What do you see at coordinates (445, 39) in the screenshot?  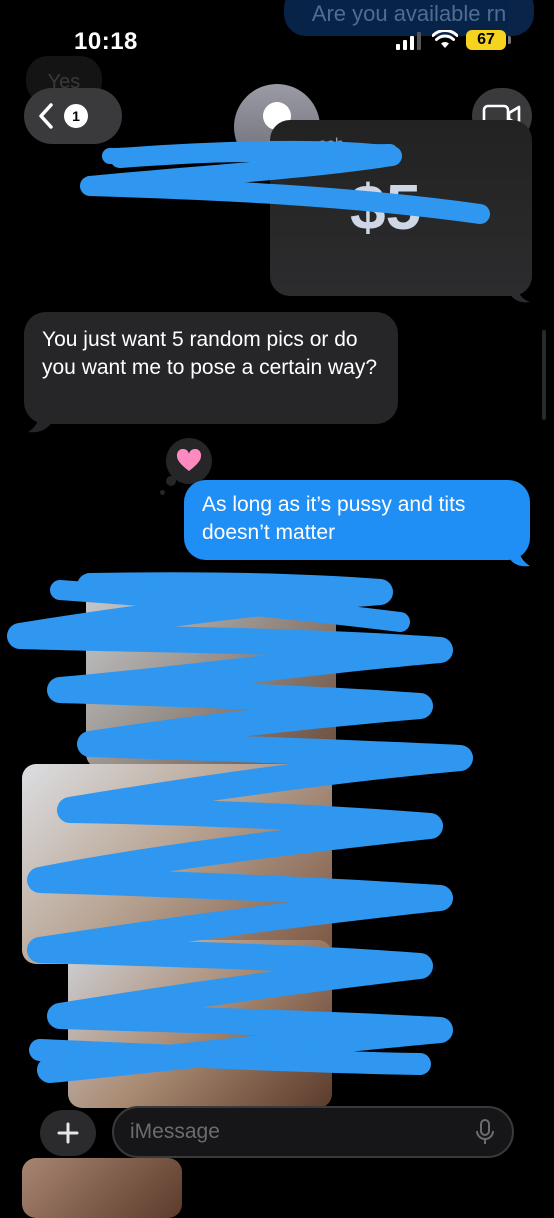 I see `wifi-icon` at bounding box center [445, 39].